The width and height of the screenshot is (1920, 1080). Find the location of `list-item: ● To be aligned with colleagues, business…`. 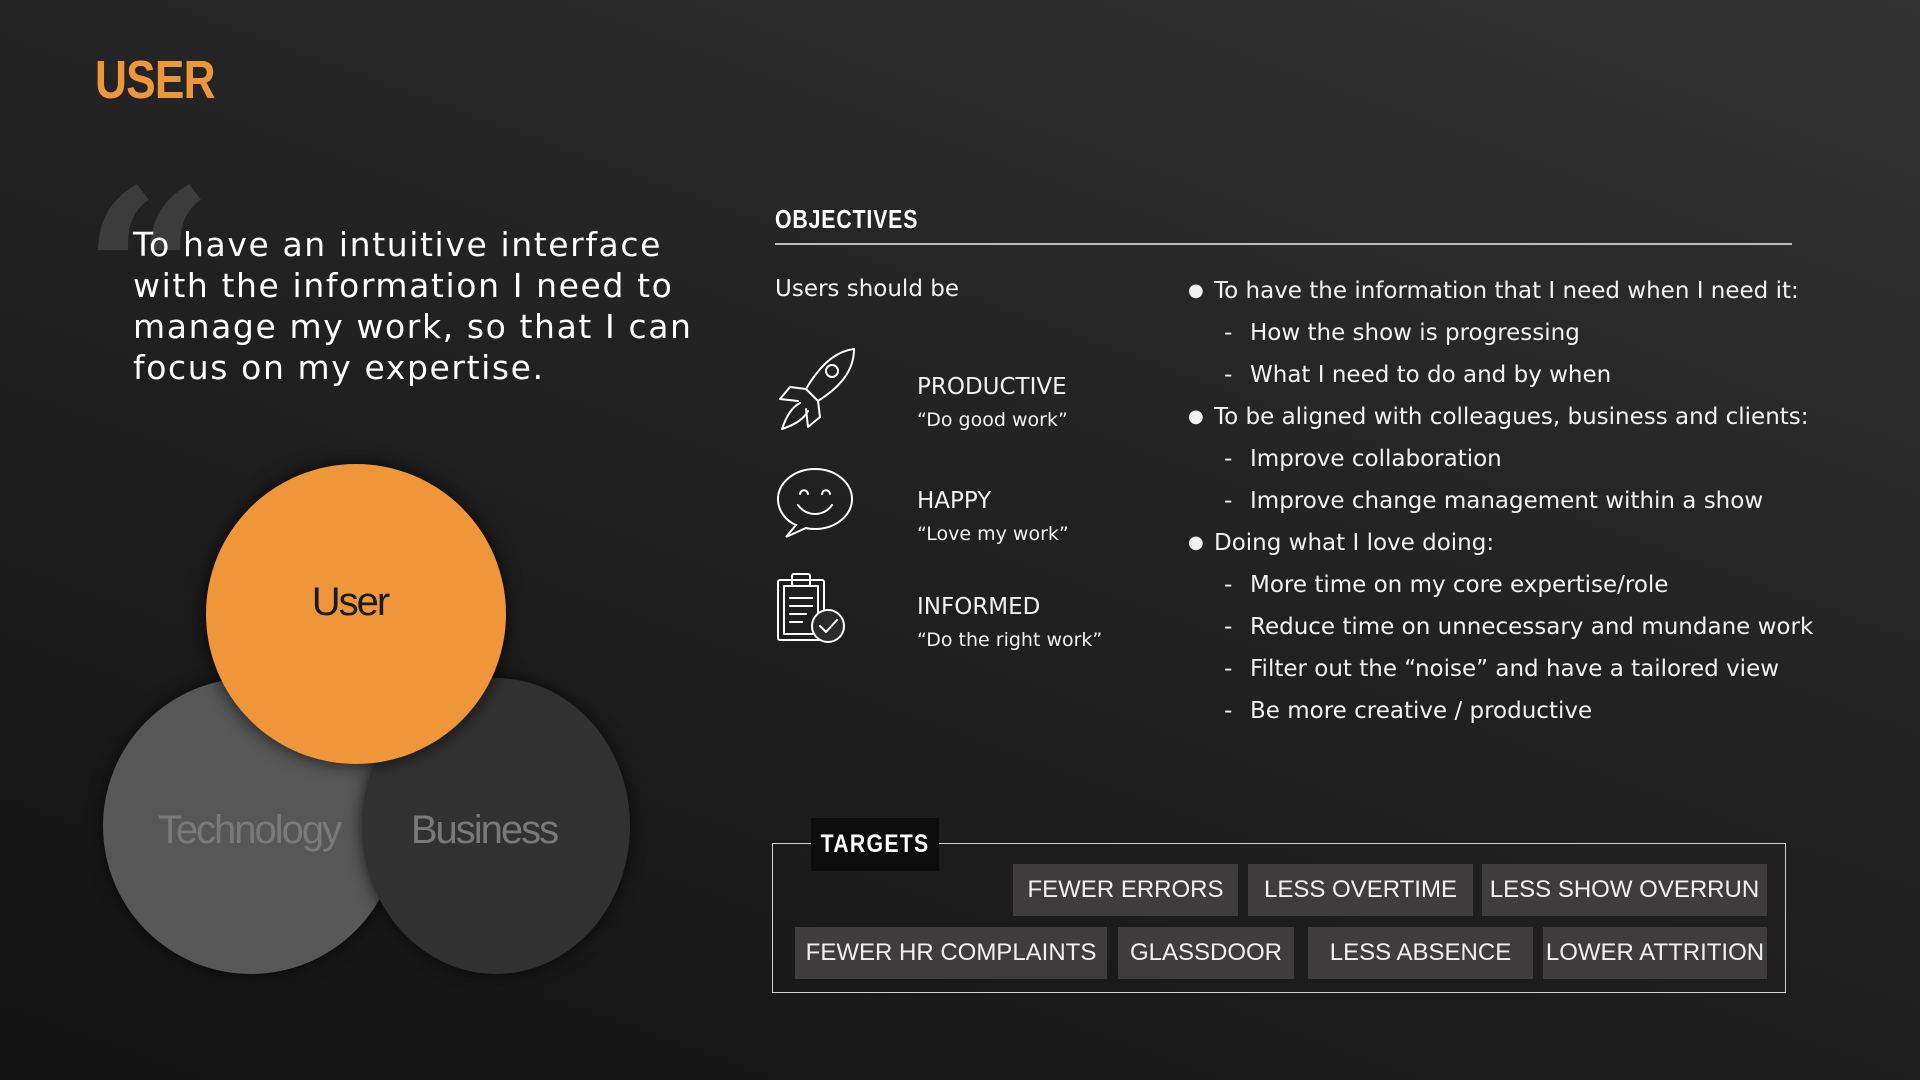

list-item: ● To be aligned with colleagues, business… is located at coordinates (1498, 417).